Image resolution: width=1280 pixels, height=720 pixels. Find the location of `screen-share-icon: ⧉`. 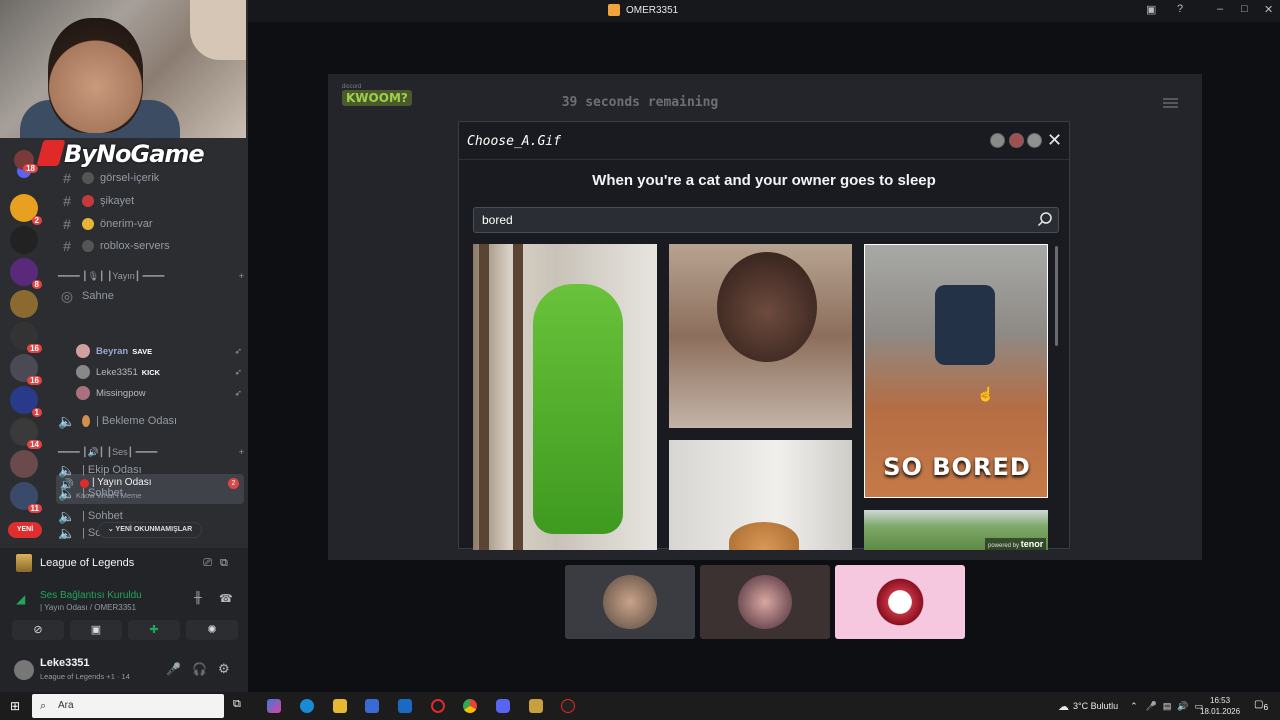

screen-share-icon: ⧉ is located at coordinates (224, 563).